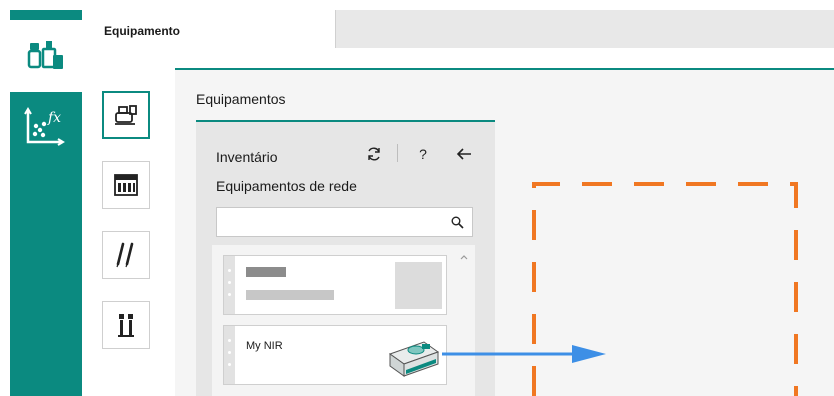 This screenshot has width=834, height=396. I want to click on thumbnail-placeholder, so click(418, 285).